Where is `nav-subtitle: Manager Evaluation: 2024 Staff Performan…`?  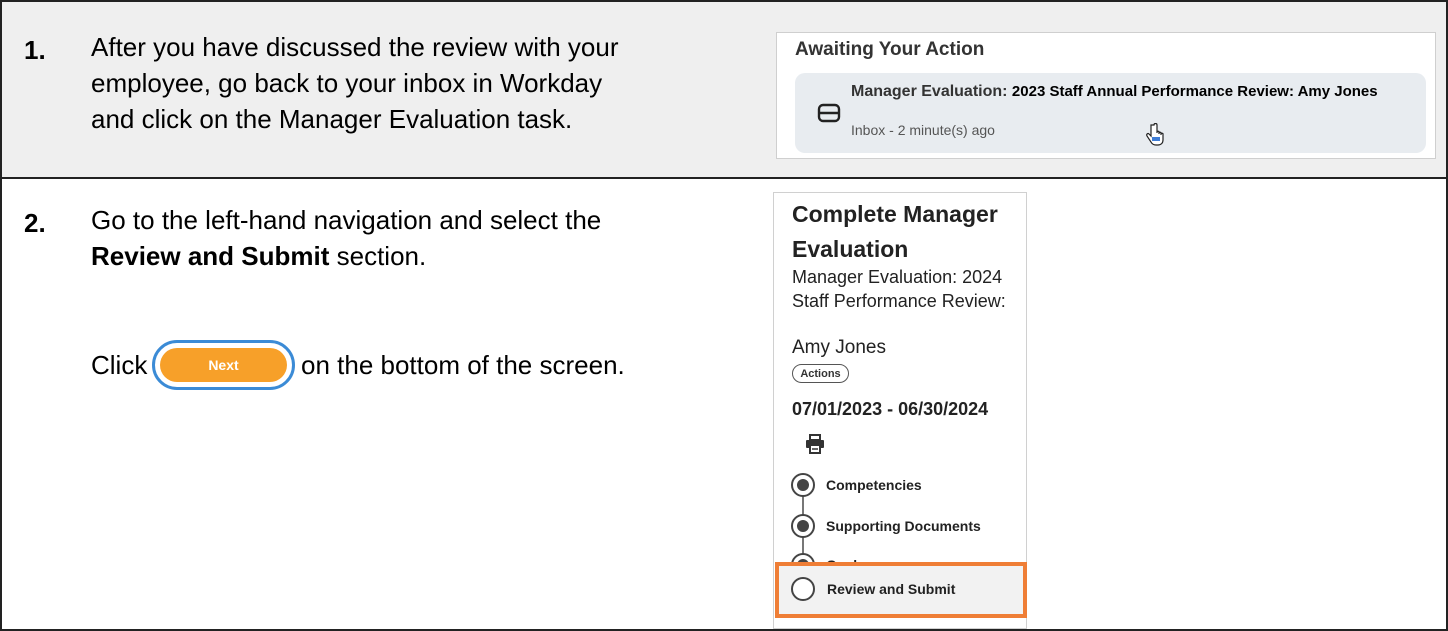 nav-subtitle: Manager Evaluation: 2024 Staff Performan… is located at coordinates (899, 289).